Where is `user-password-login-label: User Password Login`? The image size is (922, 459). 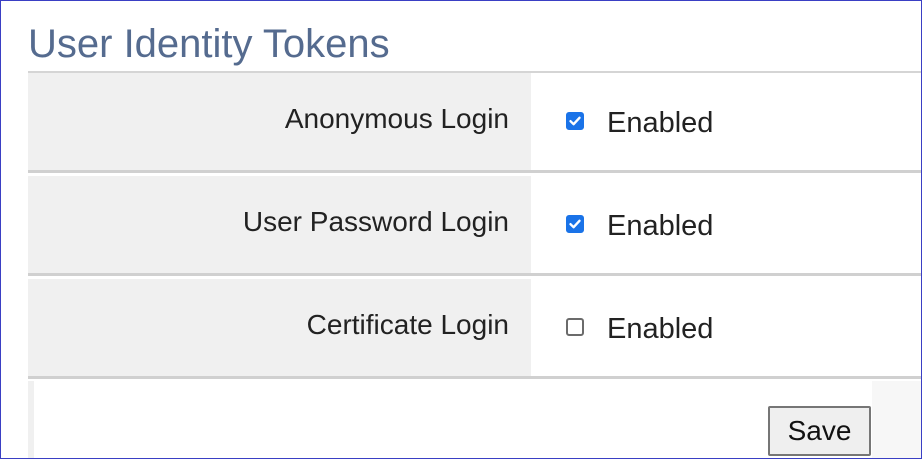 user-password-login-label: User Password Login is located at coordinates (375, 221).